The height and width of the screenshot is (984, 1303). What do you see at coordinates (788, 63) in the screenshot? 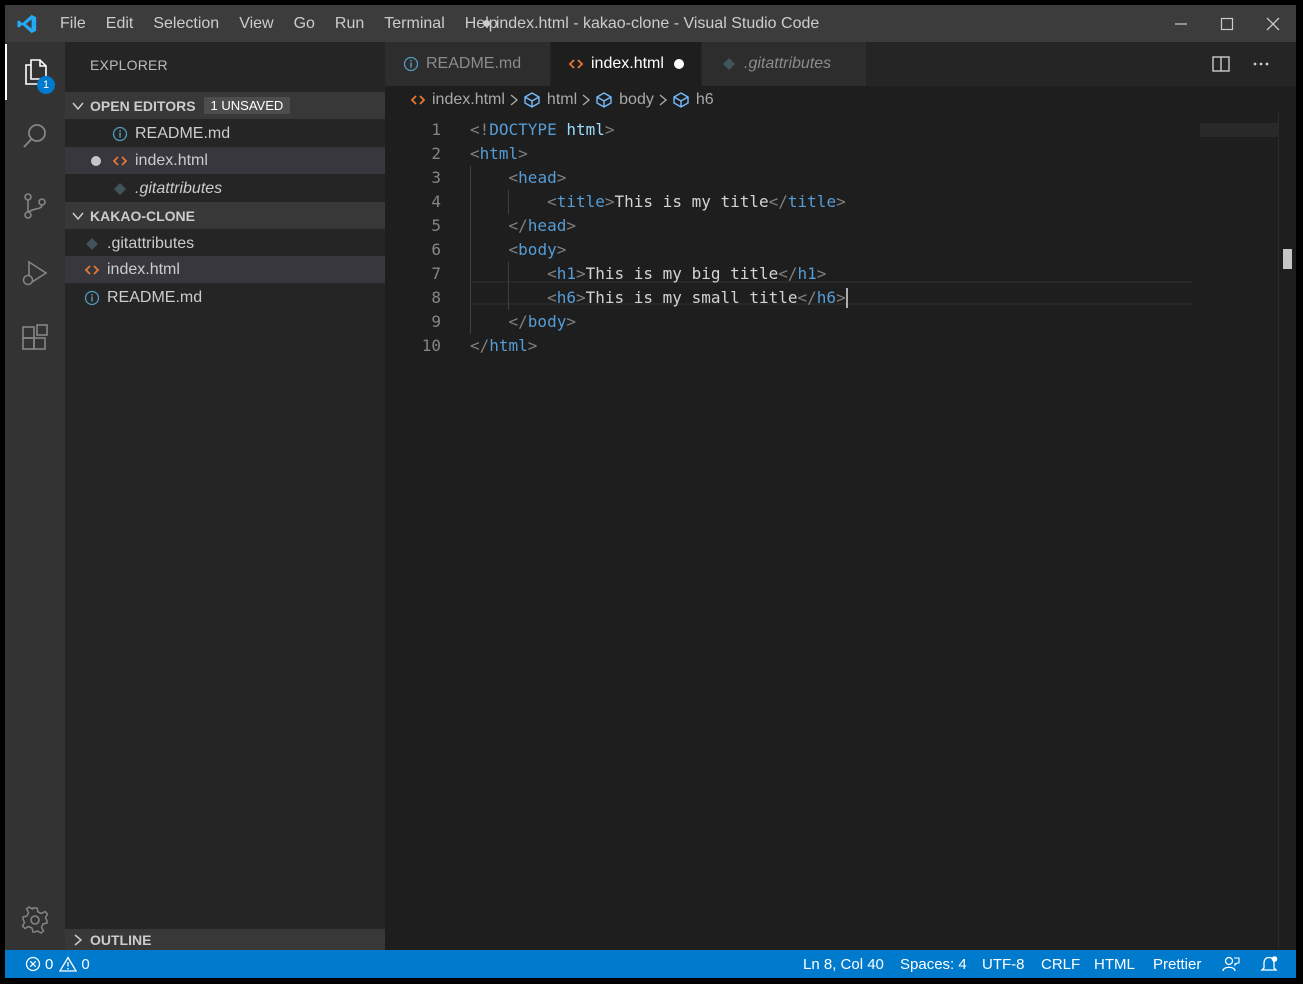
I see `tab-label: .gitattributes` at bounding box center [788, 63].